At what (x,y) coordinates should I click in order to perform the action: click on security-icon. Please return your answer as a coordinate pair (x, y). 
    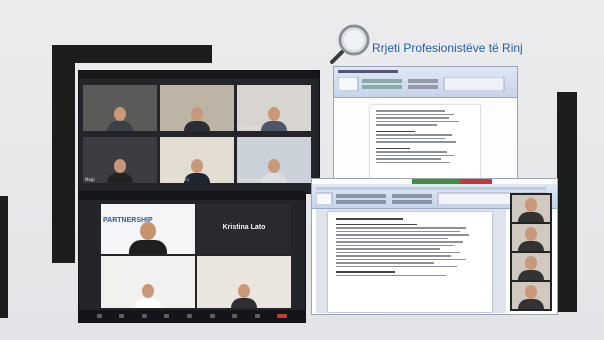
    Looking at the image, I should click on (144, 316).